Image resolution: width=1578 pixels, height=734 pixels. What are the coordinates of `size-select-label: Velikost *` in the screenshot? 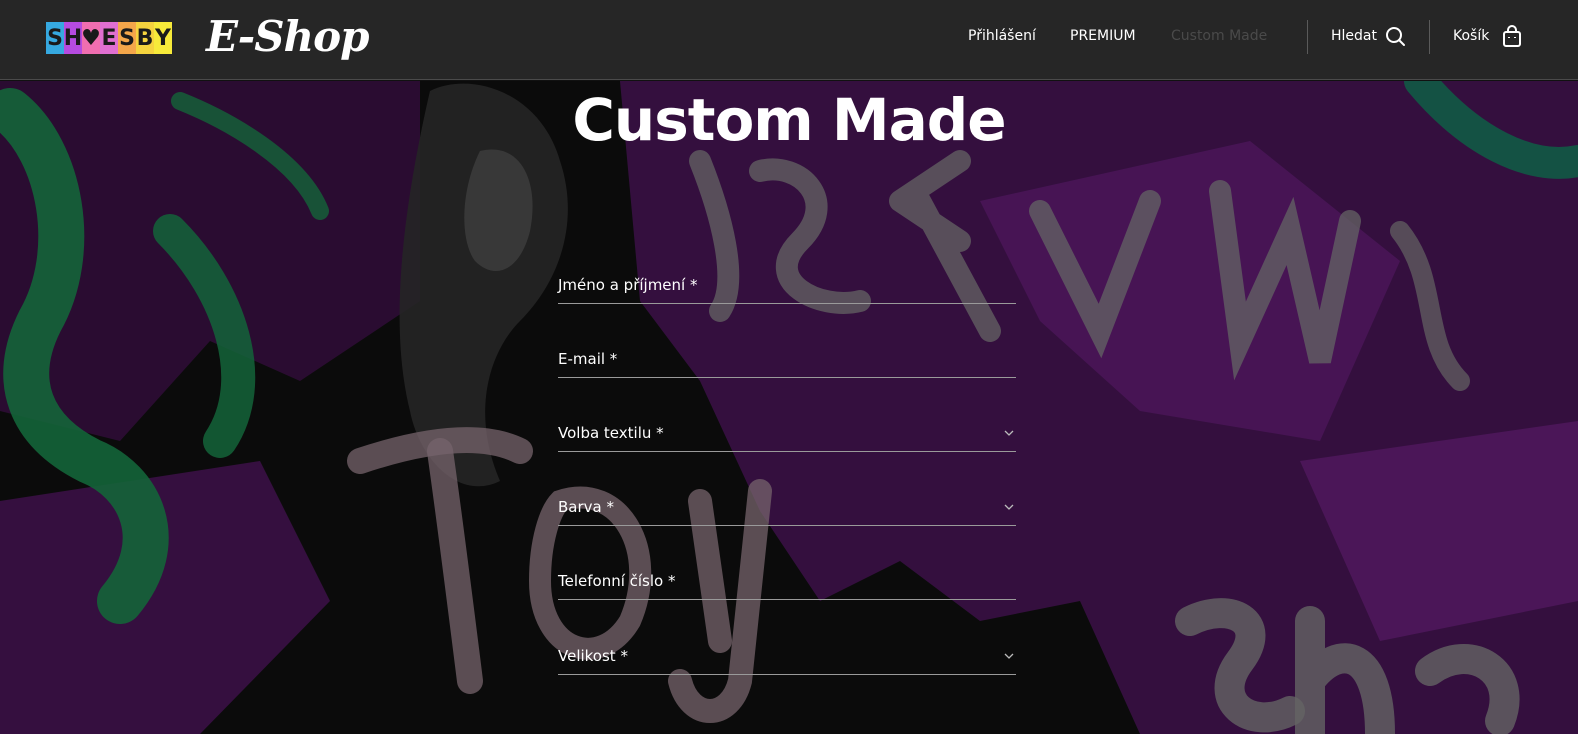 It's located at (593, 656).